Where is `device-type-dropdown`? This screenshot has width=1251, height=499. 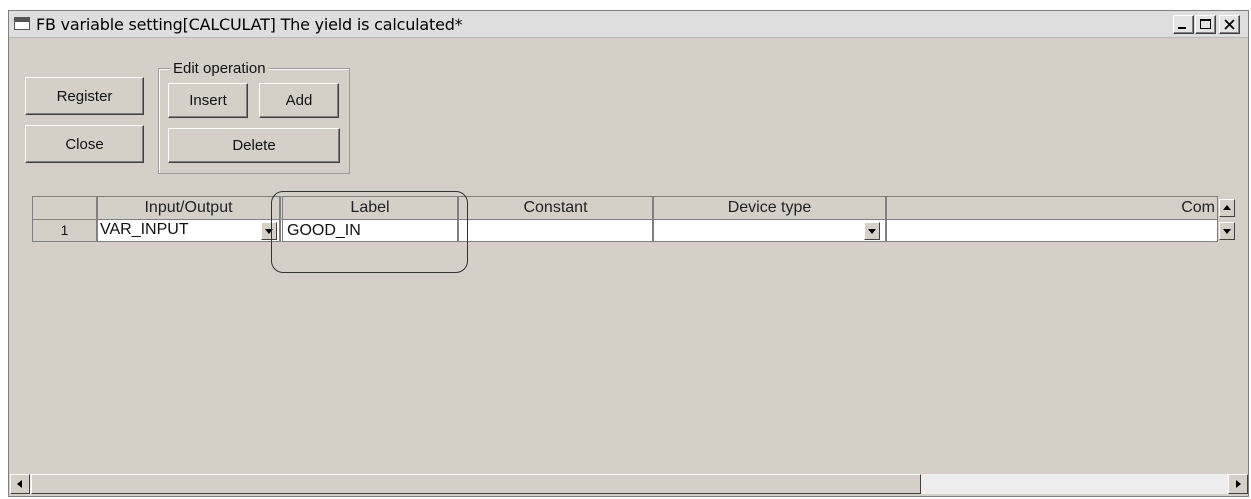
device-type-dropdown is located at coordinates (872, 231).